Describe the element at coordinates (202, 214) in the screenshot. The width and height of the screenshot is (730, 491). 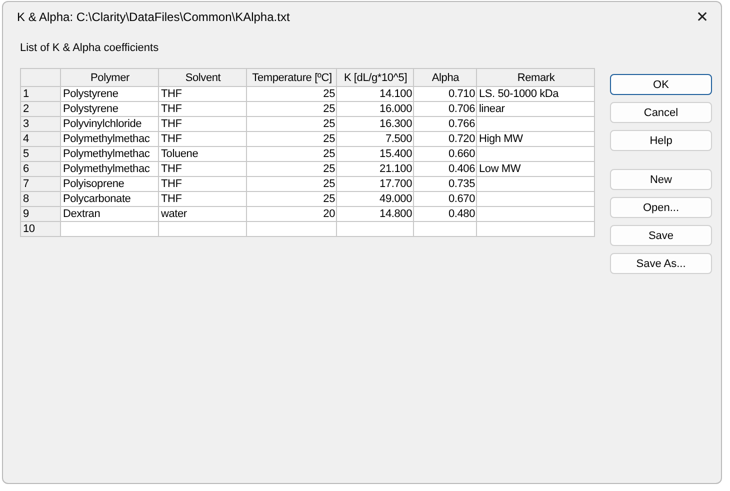
I see `table-cell: water` at that location.